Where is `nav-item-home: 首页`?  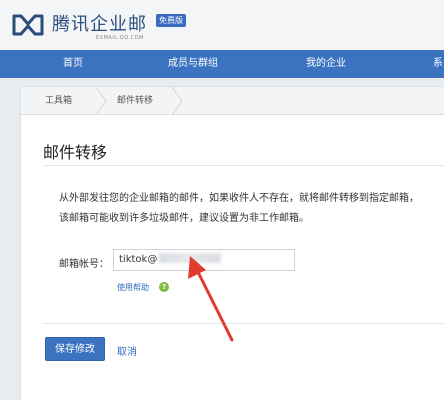
nav-item-home: 首页 is located at coordinates (73, 64).